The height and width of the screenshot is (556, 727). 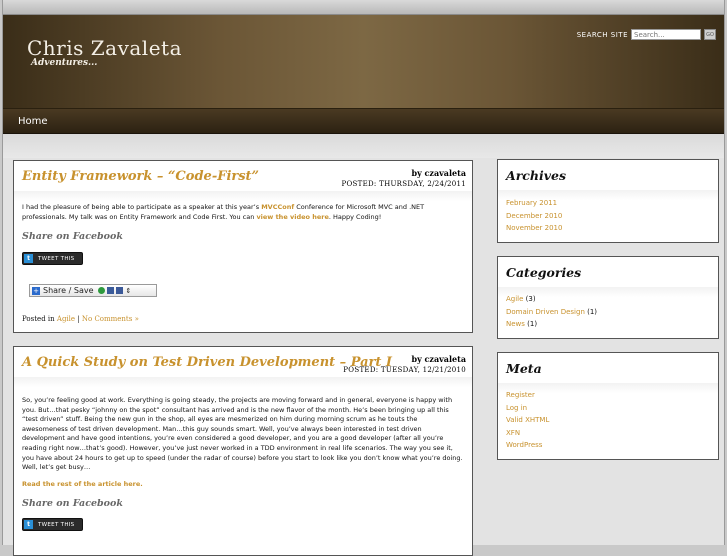 I want to click on search-label: SEARCH SITE, so click(x=602, y=34).